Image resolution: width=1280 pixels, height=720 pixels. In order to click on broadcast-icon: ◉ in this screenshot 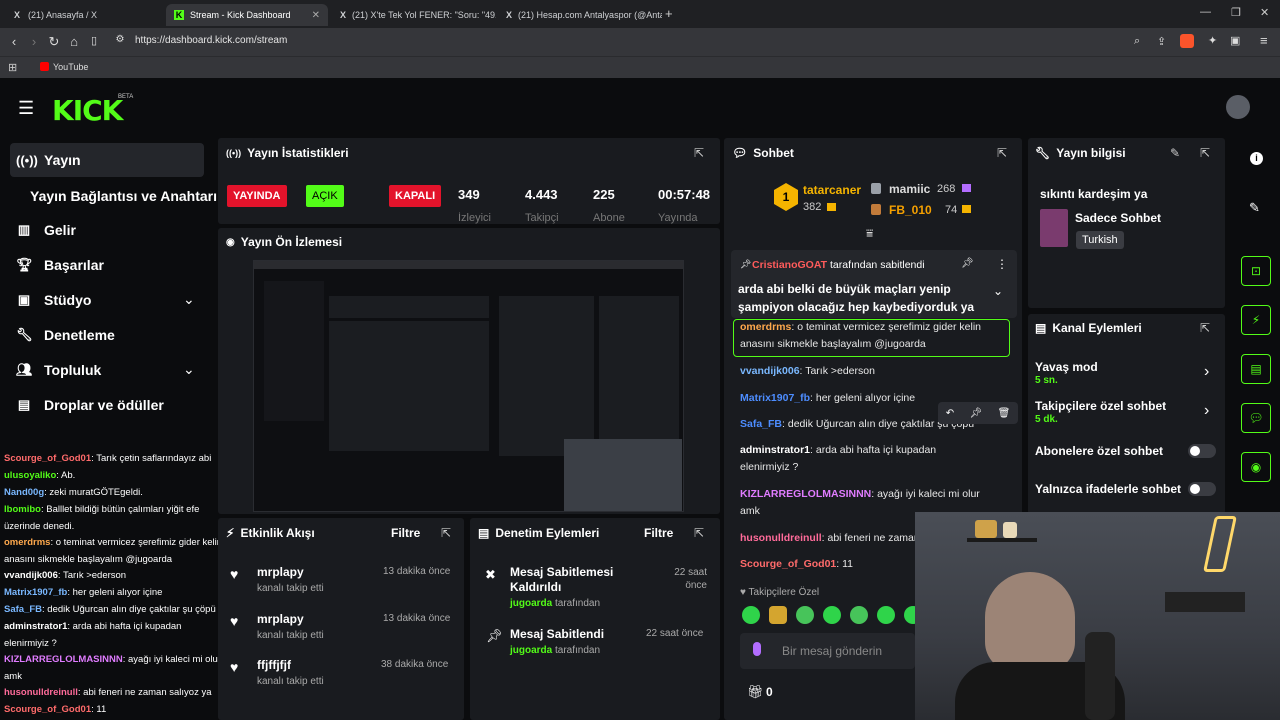, I will do `click(1256, 467)`.